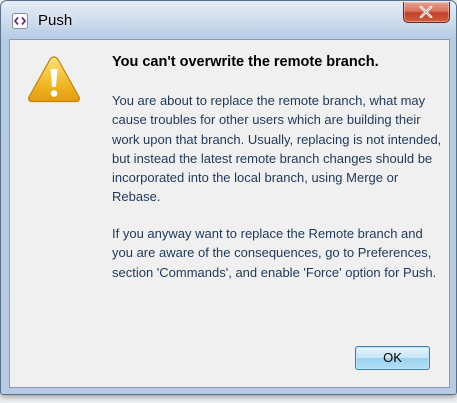  Describe the element at coordinates (54, 79) in the screenshot. I see `warning-icon` at that location.